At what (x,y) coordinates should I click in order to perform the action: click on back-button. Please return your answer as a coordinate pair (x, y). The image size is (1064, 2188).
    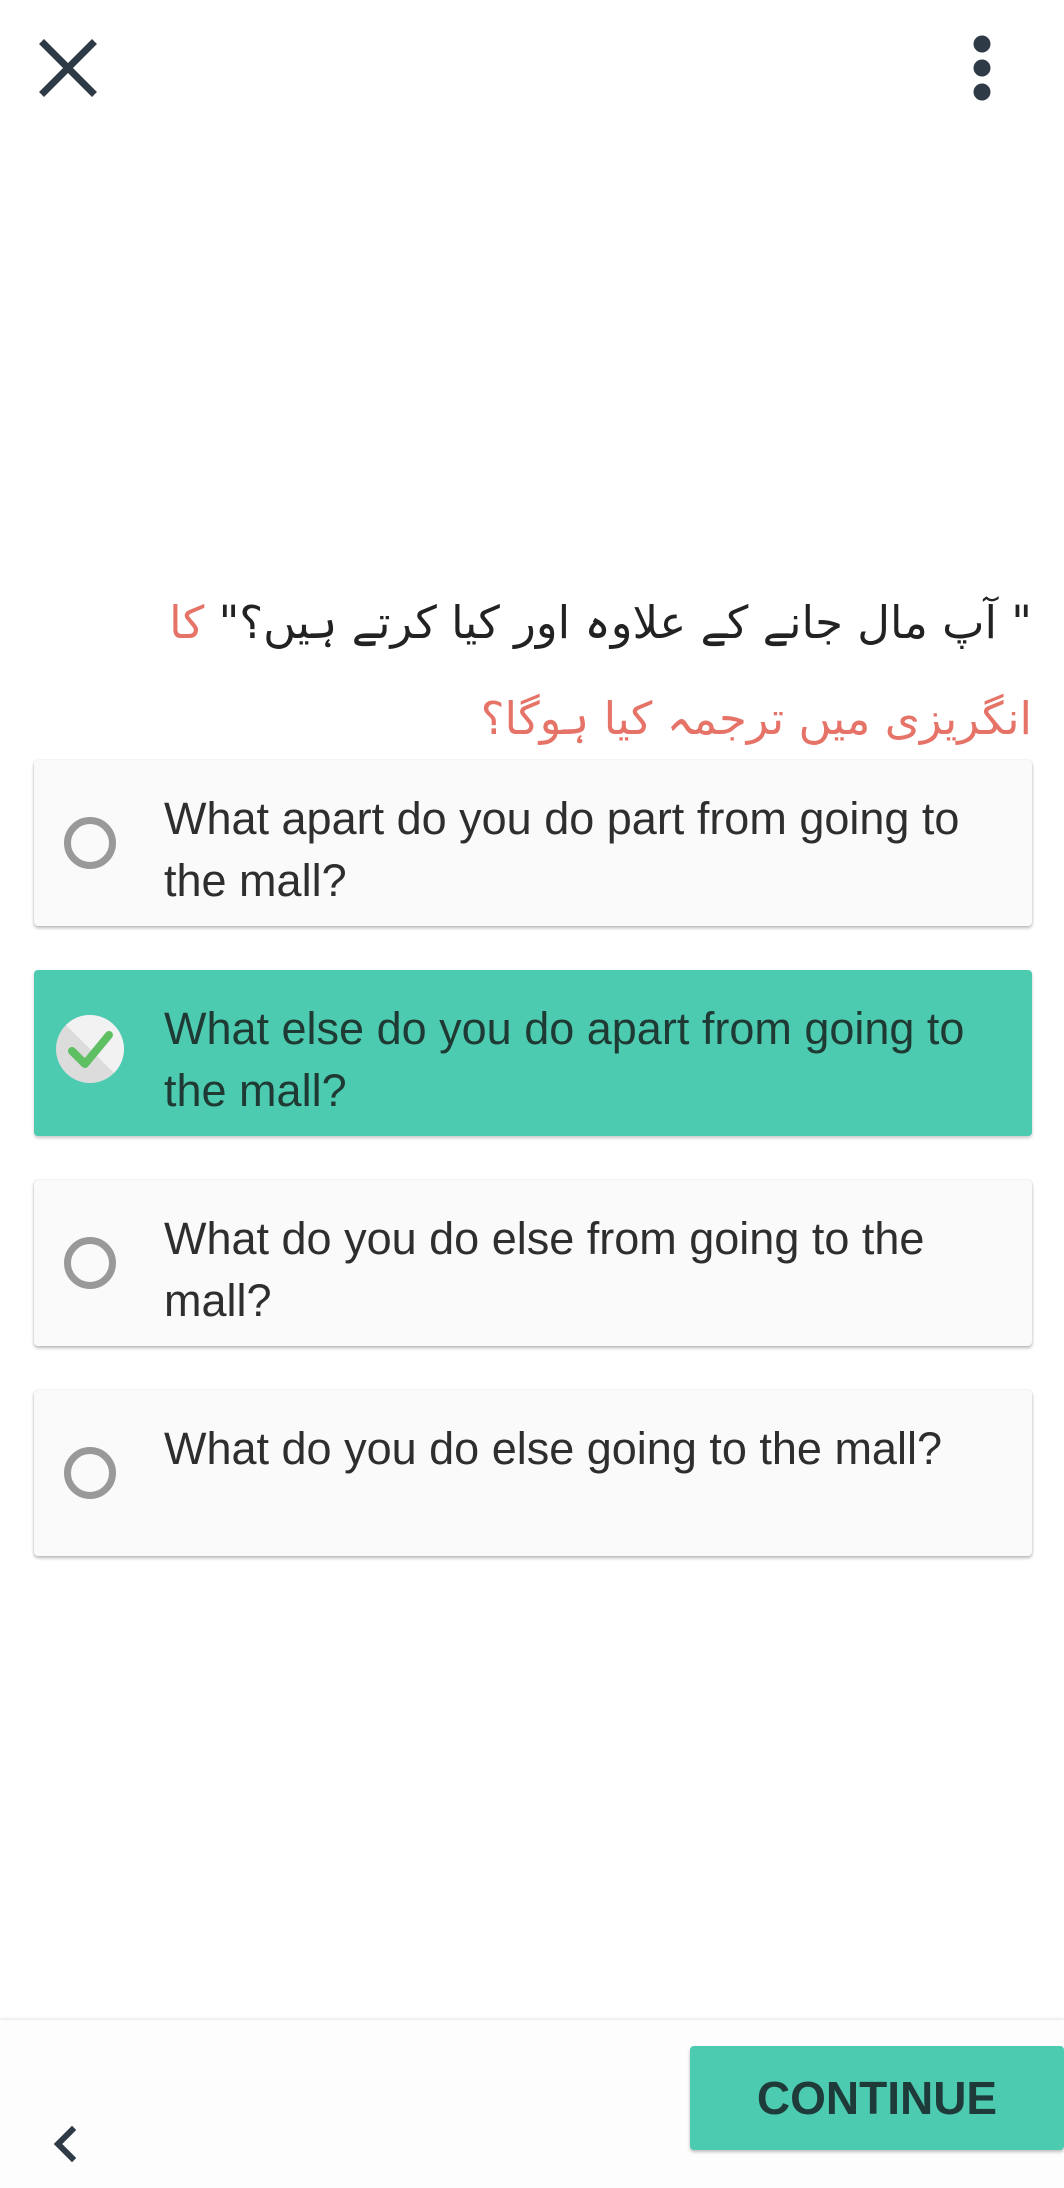
    Looking at the image, I should click on (64, 2145).